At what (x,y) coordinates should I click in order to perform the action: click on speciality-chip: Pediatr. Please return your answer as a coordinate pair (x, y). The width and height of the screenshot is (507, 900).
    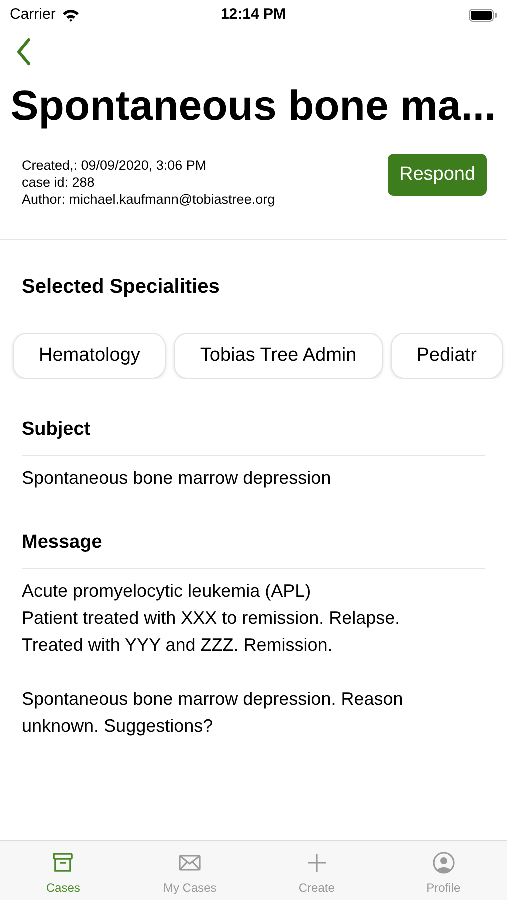
    Looking at the image, I should click on (446, 356).